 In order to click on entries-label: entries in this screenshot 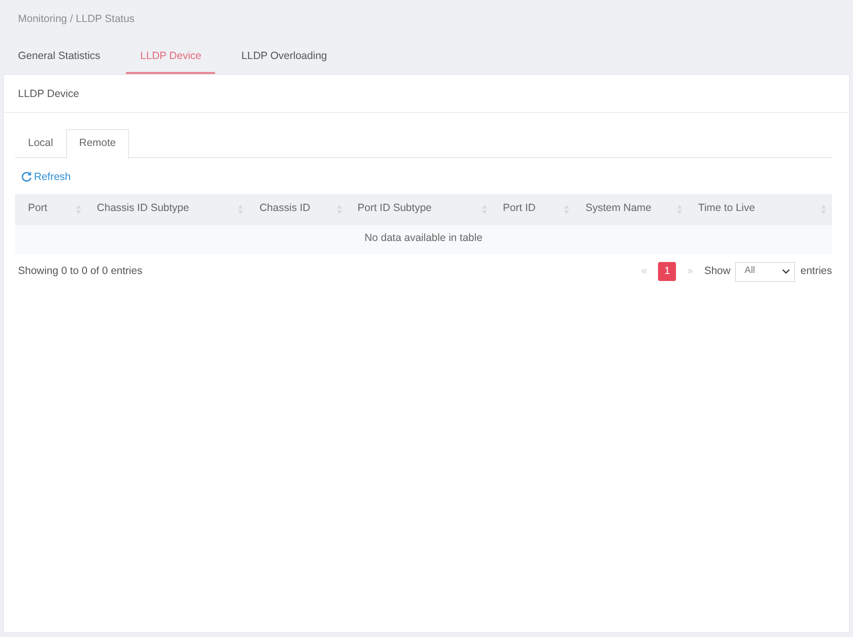, I will do `click(816, 271)`.